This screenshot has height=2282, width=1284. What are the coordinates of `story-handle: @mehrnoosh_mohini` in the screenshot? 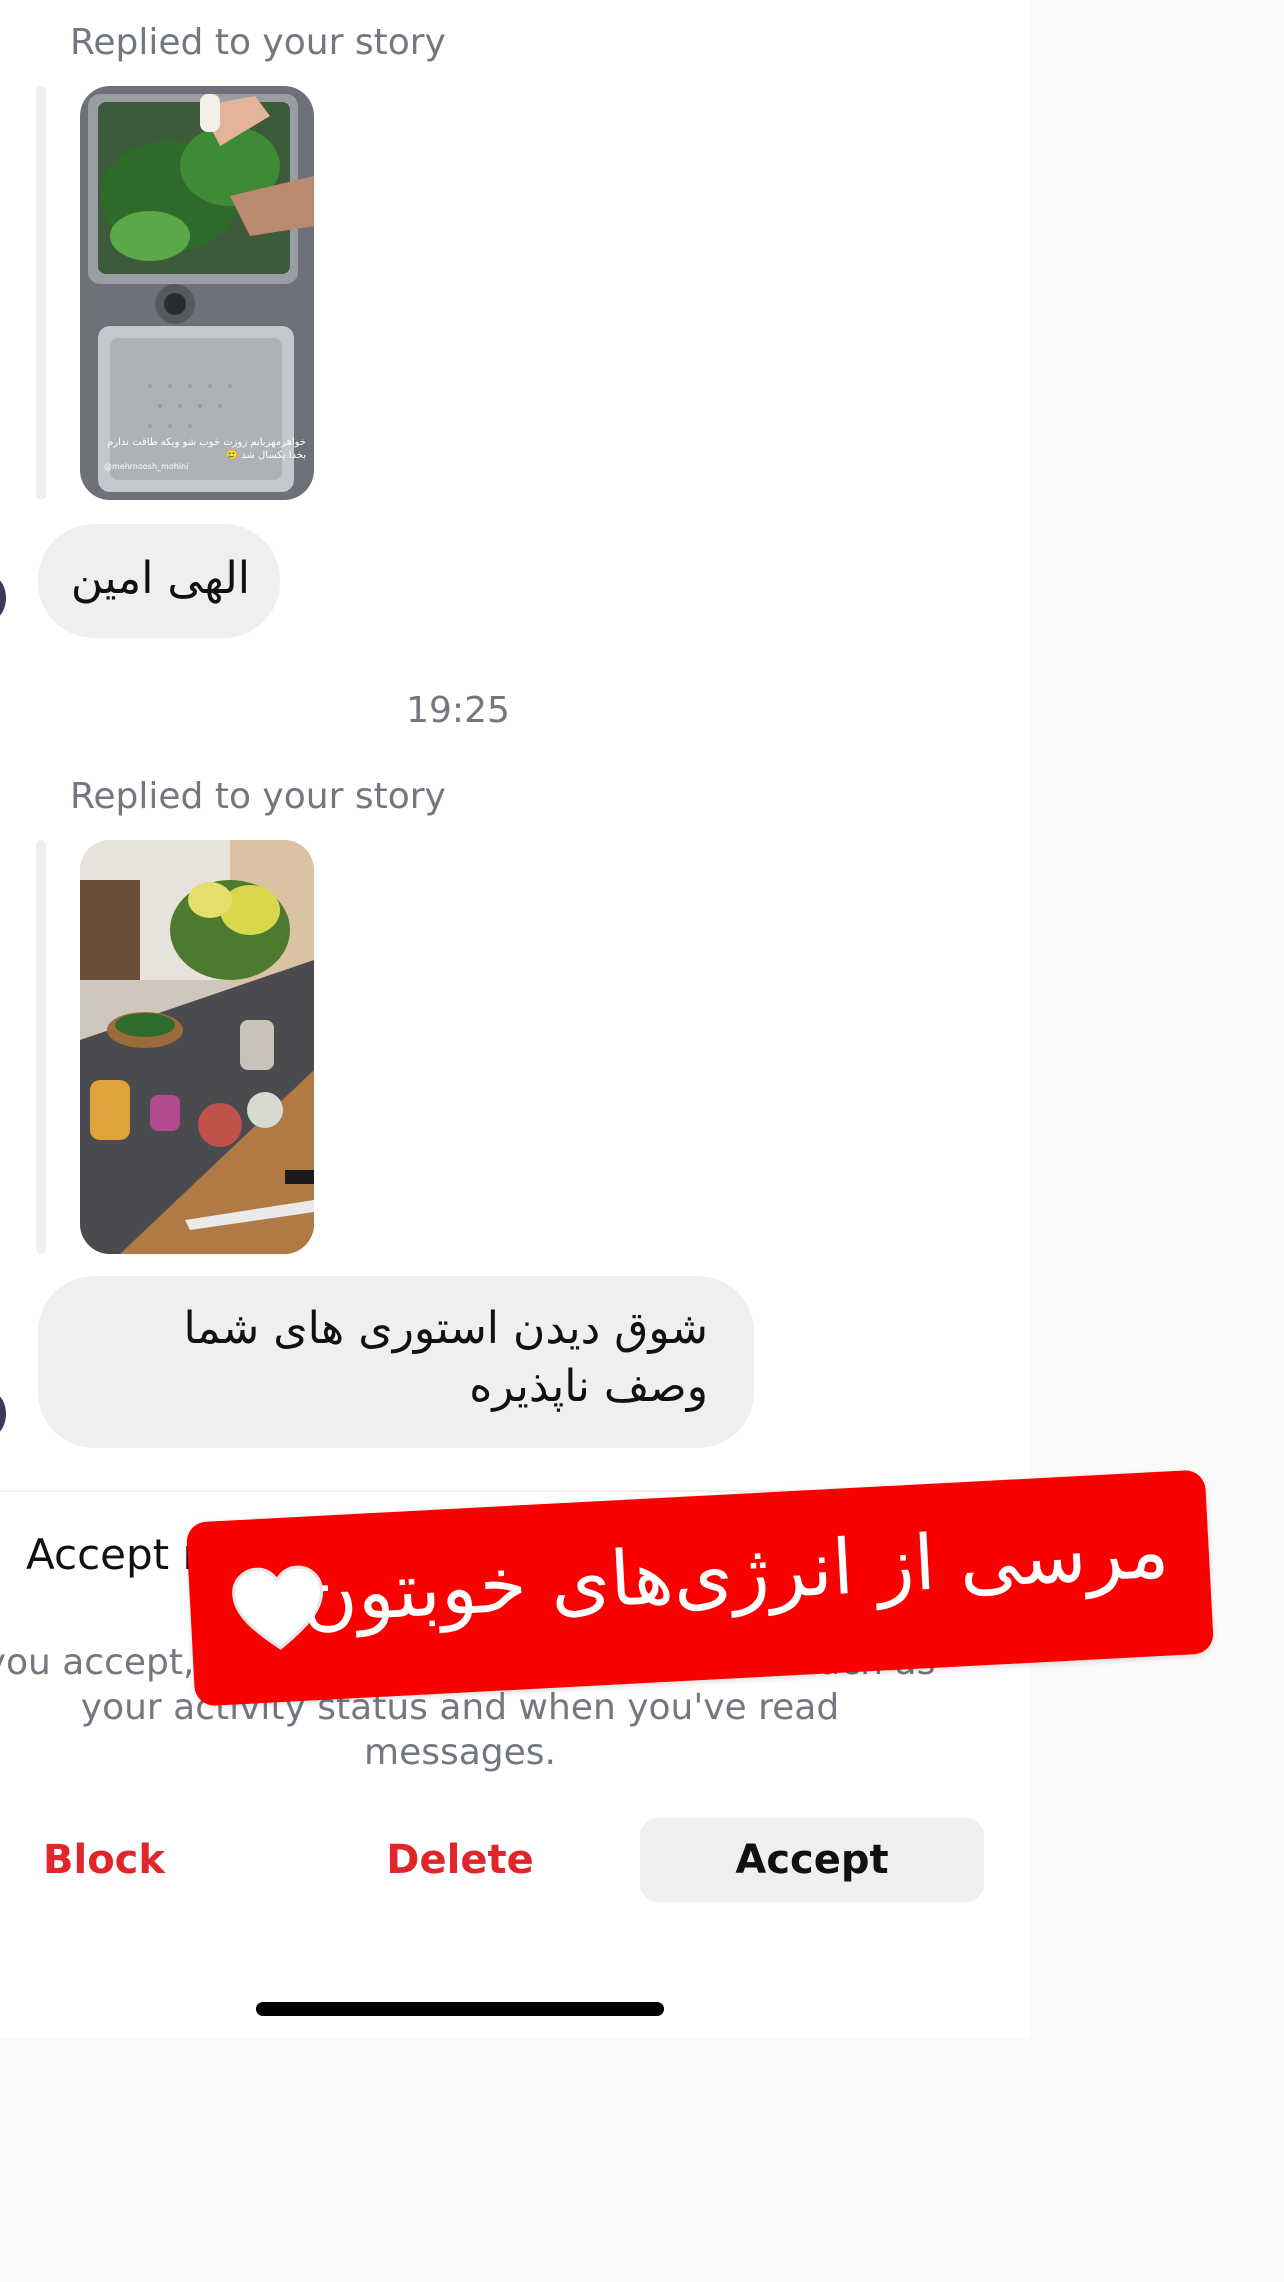 It's located at (146, 466).